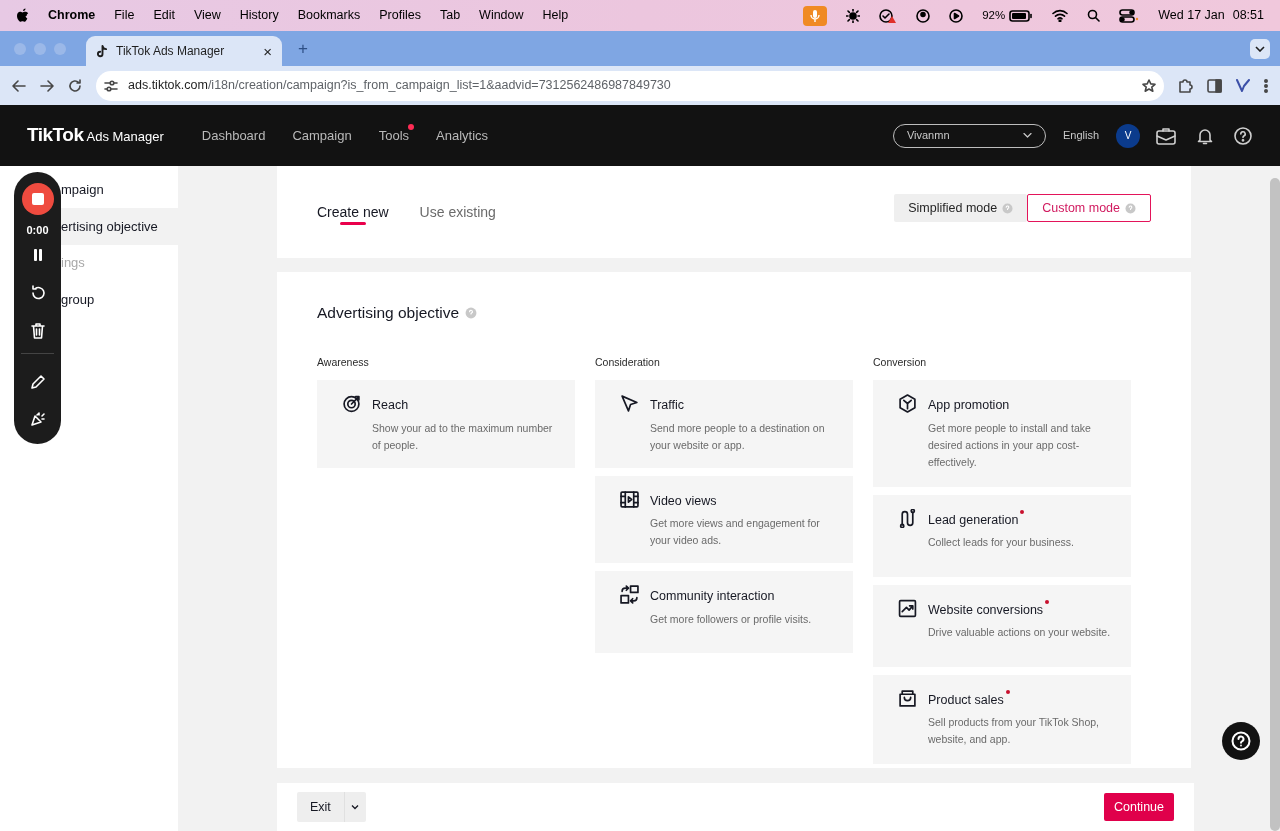  Describe the element at coordinates (19, 85) in the screenshot. I see `back-icon` at that location.